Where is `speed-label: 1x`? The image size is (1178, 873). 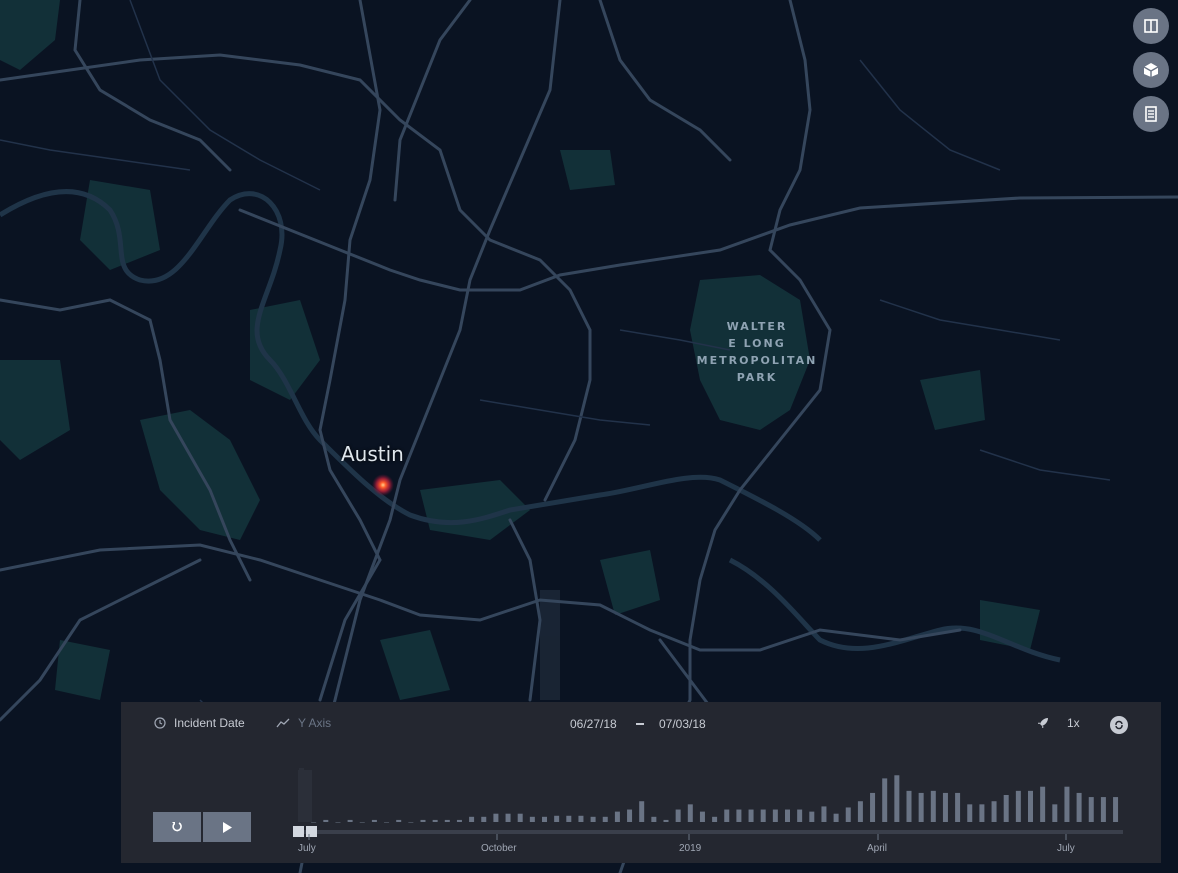
speed-label: 1x is located at coordinates (1073, 723).